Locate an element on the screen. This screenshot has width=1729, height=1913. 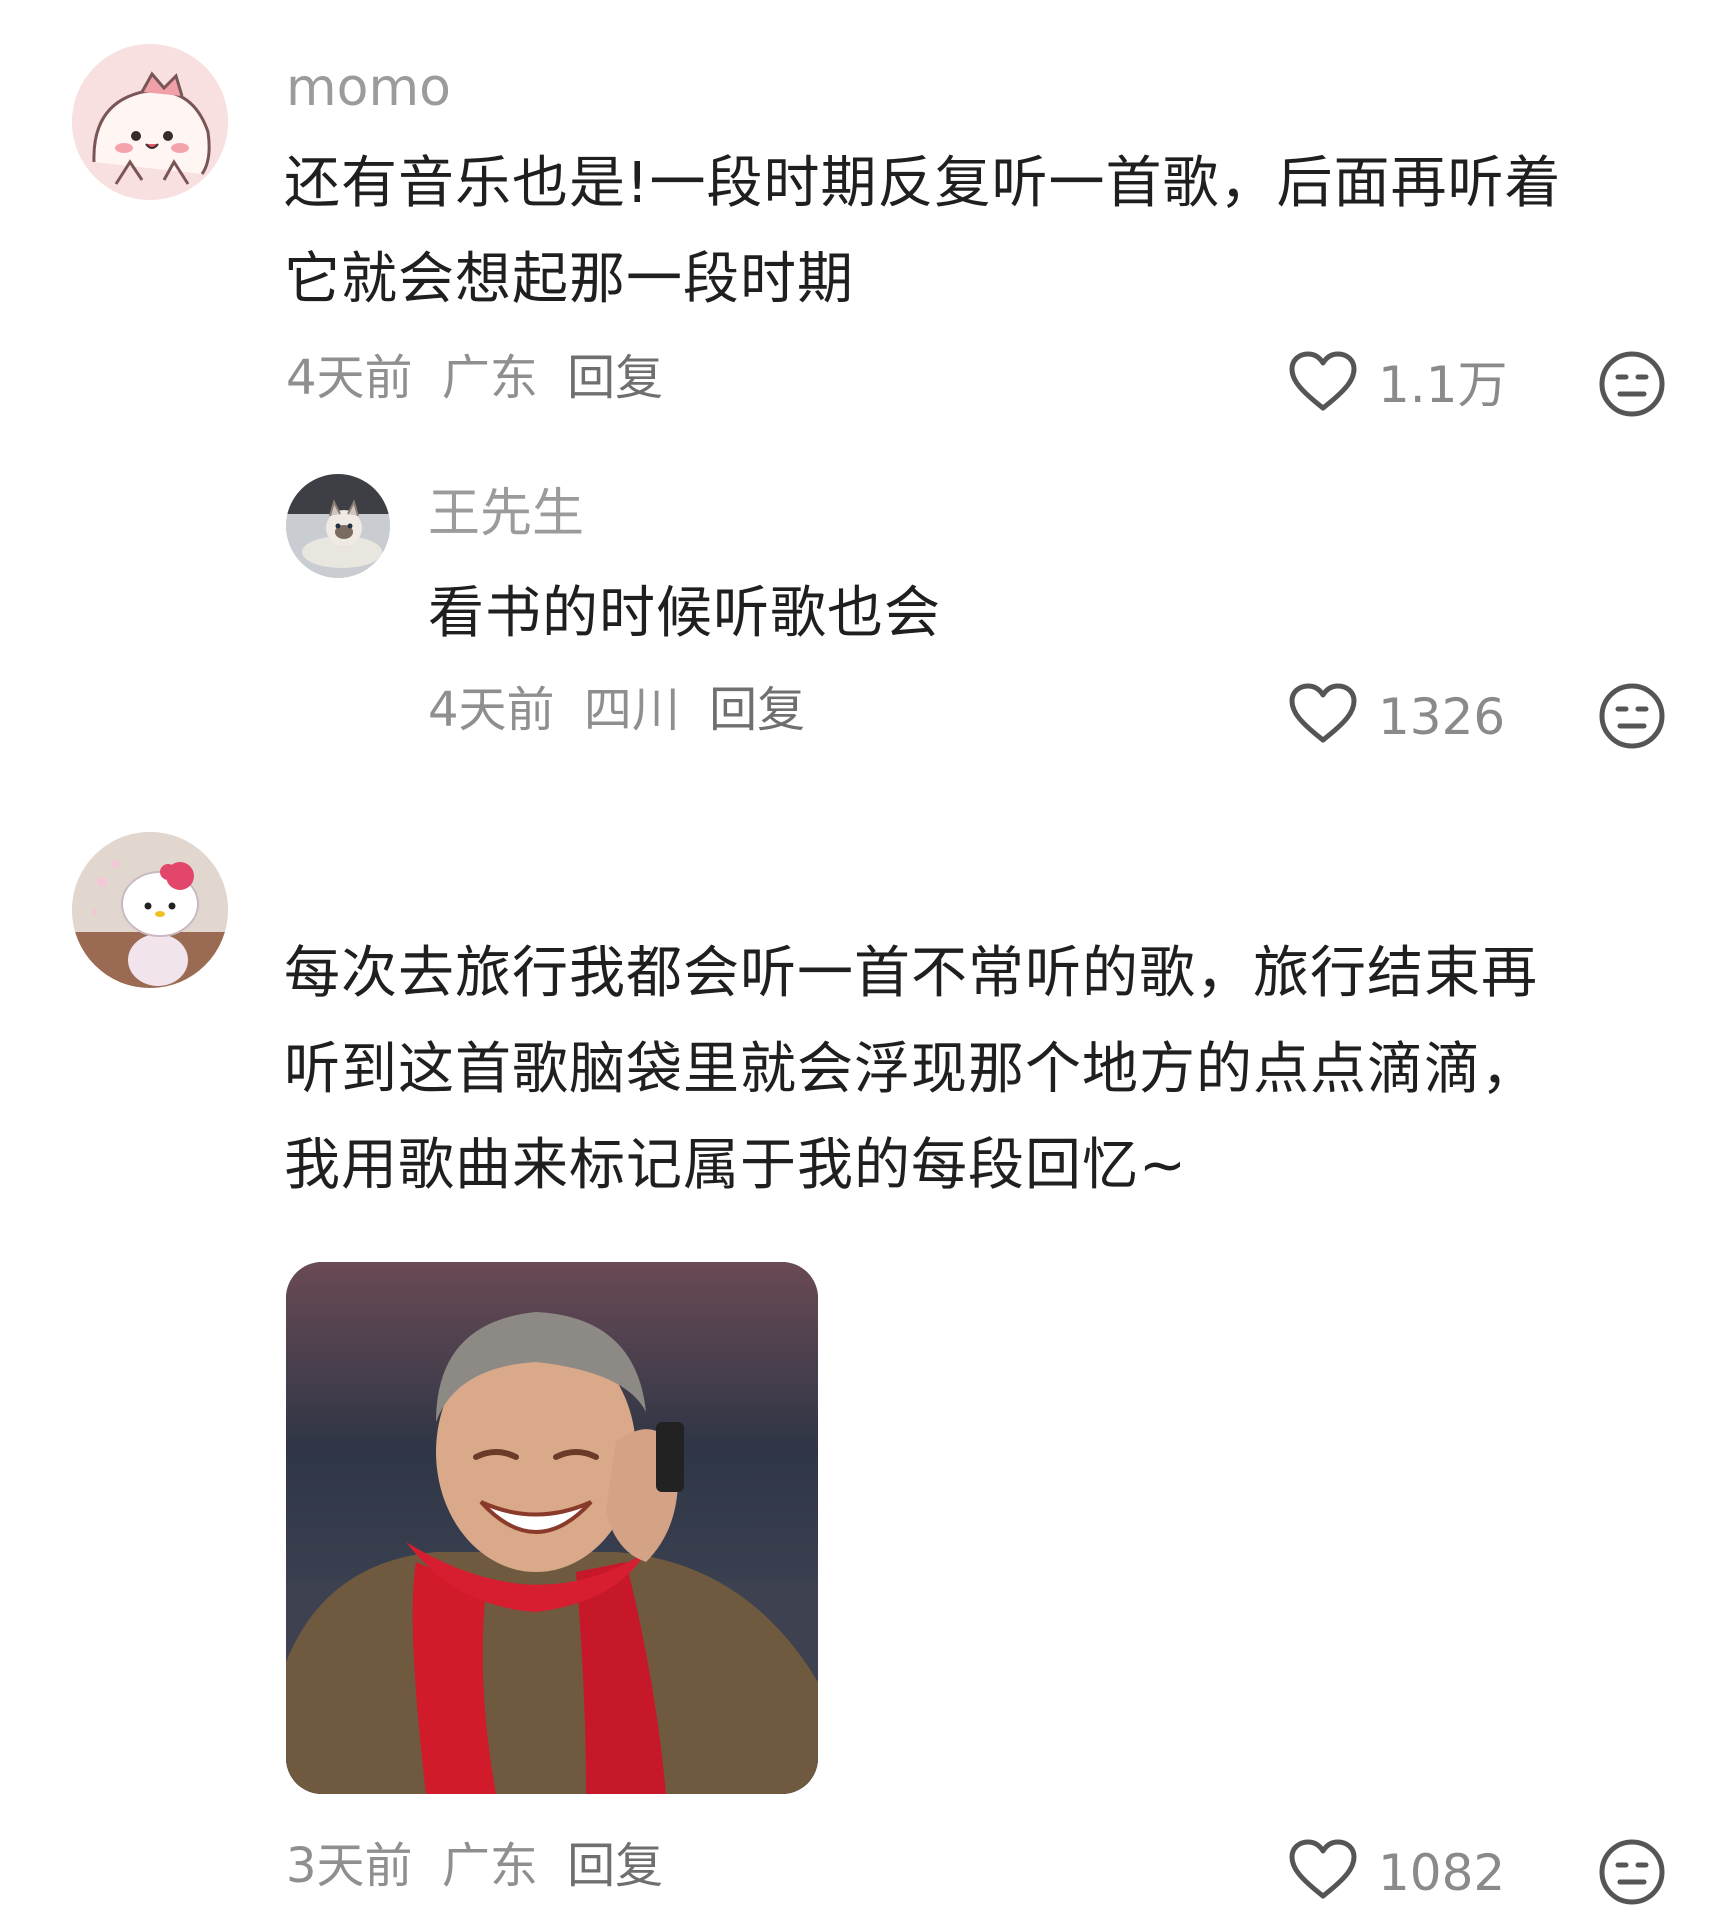
comment-text-line: 我用歌曲来标记属于我的每段回忆~ is located at coordinates (735, 1165).